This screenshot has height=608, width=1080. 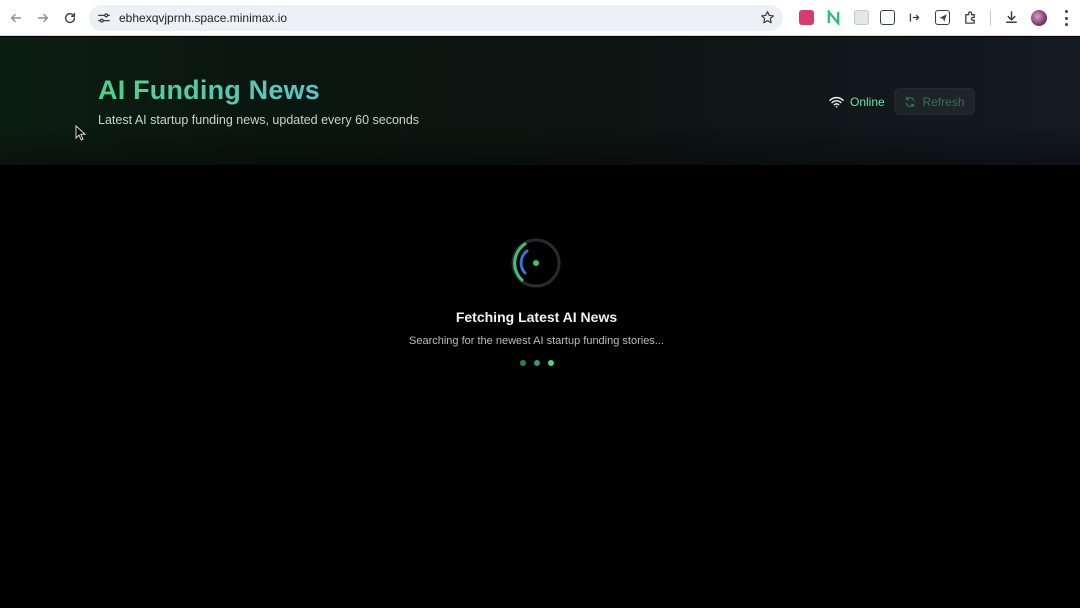 What do you see at coordinates (436, 18) in the screenshot?
I see `address-bar: ebhexqvjprnh.space.minimax.io` at bounding box center [436, 18].